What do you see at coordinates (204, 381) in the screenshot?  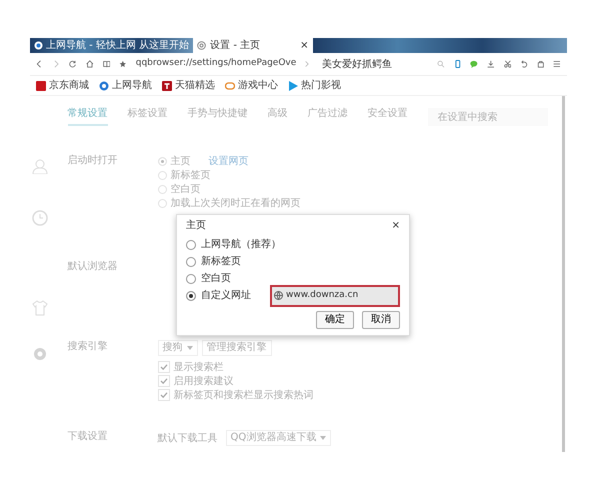 I see `checkbox-label: 启用搜索建议` at bounding box center [204, 381].